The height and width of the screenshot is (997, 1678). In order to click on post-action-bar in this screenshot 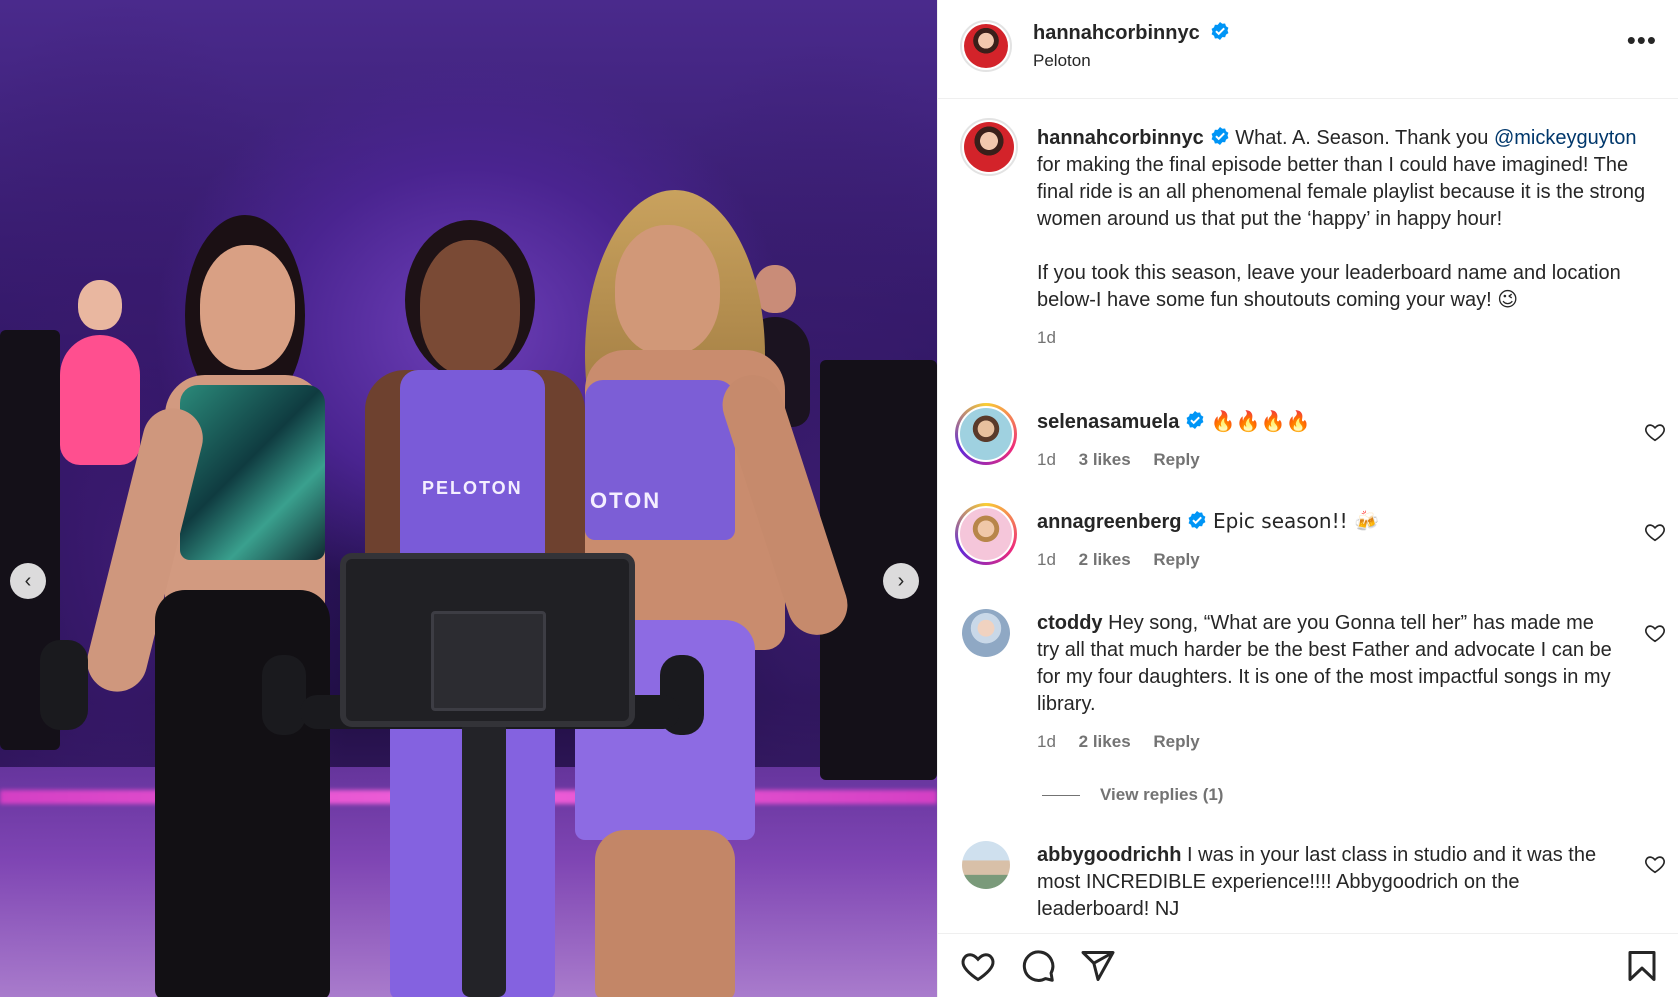, I will do `click(1308, 965)`.